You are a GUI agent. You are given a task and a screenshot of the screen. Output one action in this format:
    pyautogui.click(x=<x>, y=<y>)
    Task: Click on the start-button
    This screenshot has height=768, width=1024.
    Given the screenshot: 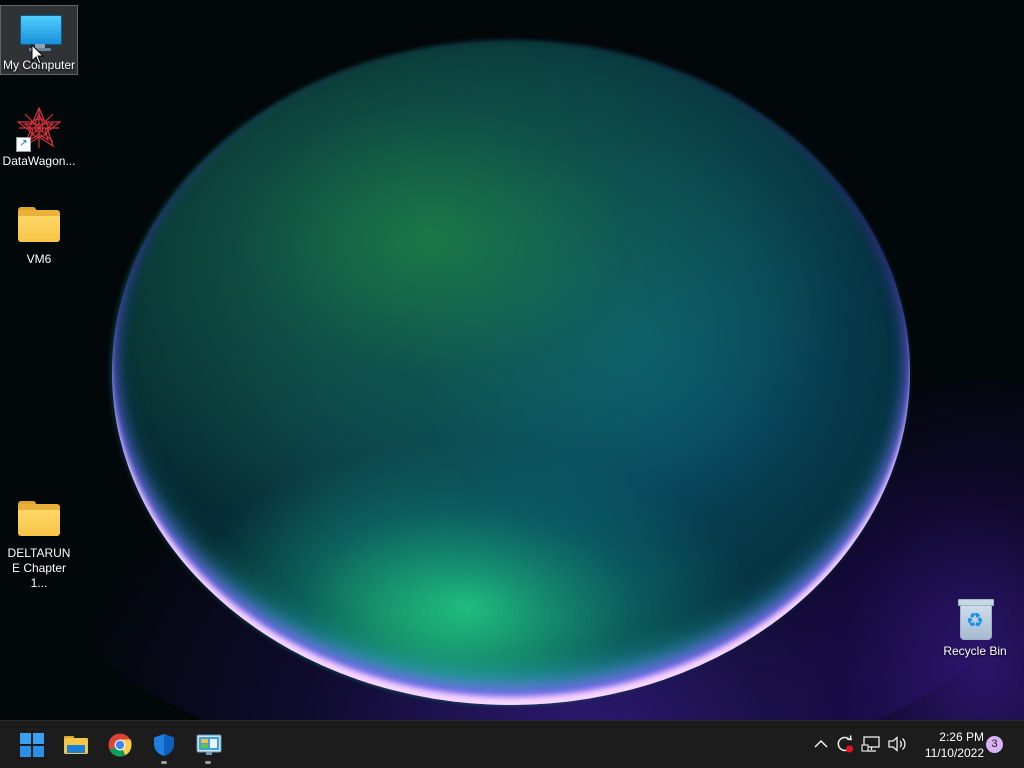 What is the action you would take?
    pyautogui.click(x=32, y=745)
    